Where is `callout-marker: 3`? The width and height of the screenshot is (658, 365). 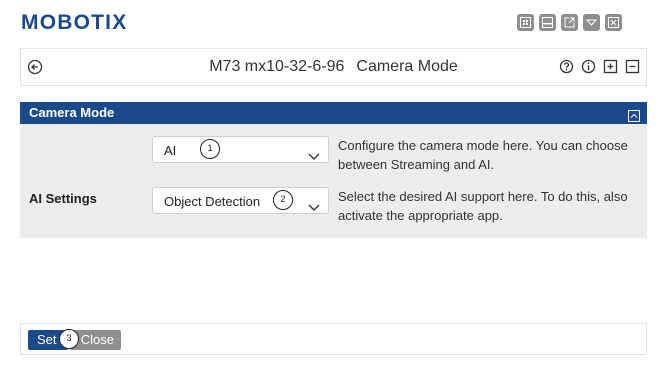
callout-marker: 3 is located at coordinates (69, 339).